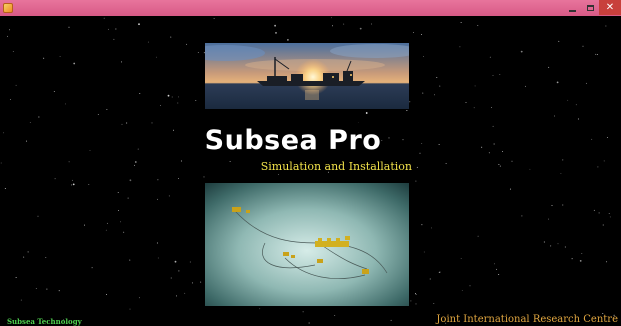  What do you see at coordinates (310, 8) in the screenshot?
I see `title-bar: ✕` at bounding box center [310, 8].